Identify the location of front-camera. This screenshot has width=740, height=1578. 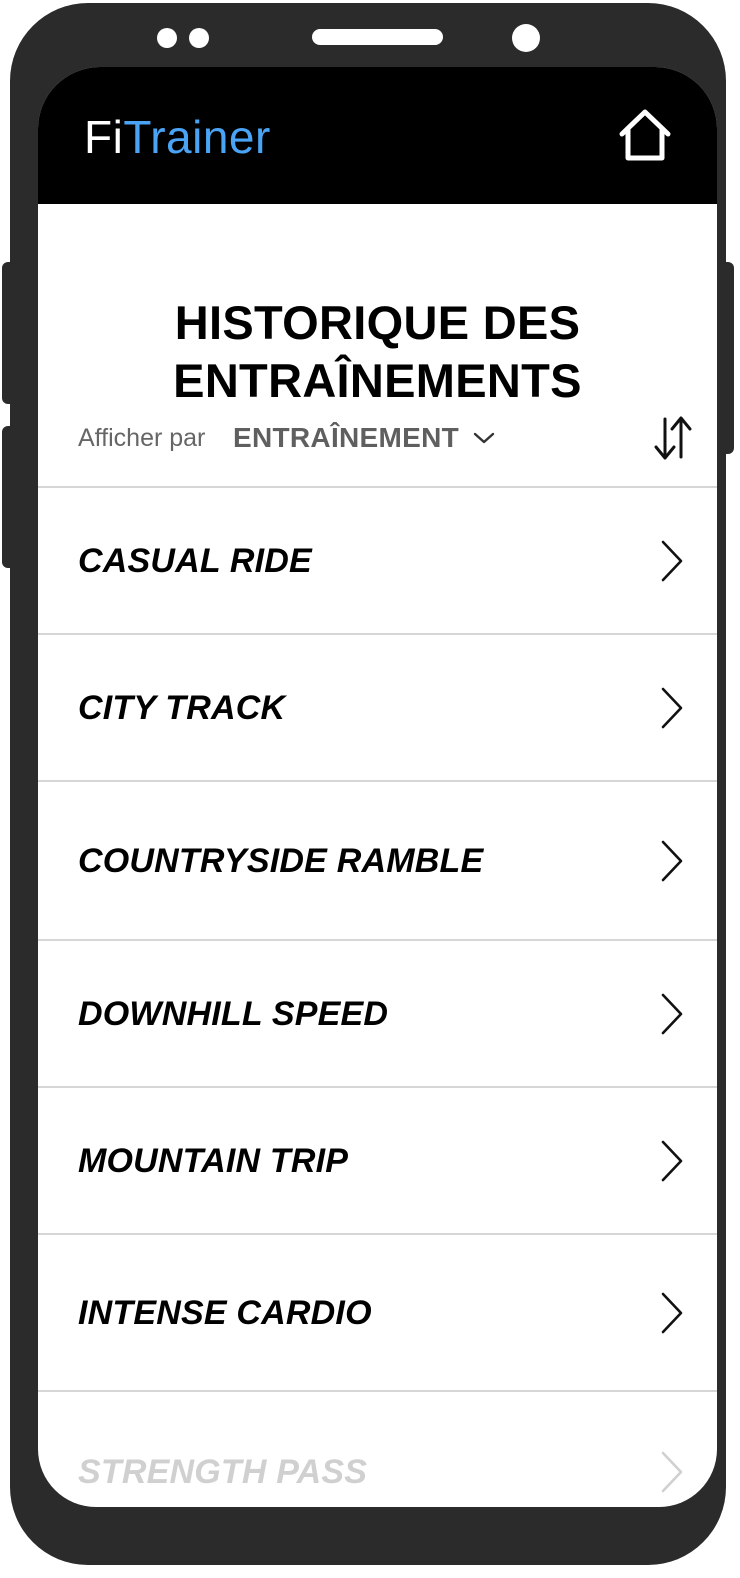
(526, 38).